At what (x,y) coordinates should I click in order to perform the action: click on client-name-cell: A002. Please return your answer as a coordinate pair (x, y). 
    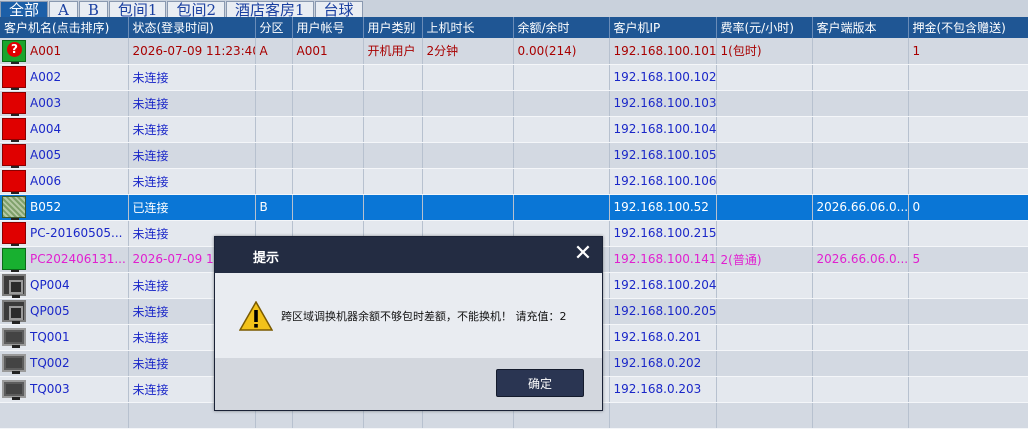
    Looking at the image, I should click on (64, 77).